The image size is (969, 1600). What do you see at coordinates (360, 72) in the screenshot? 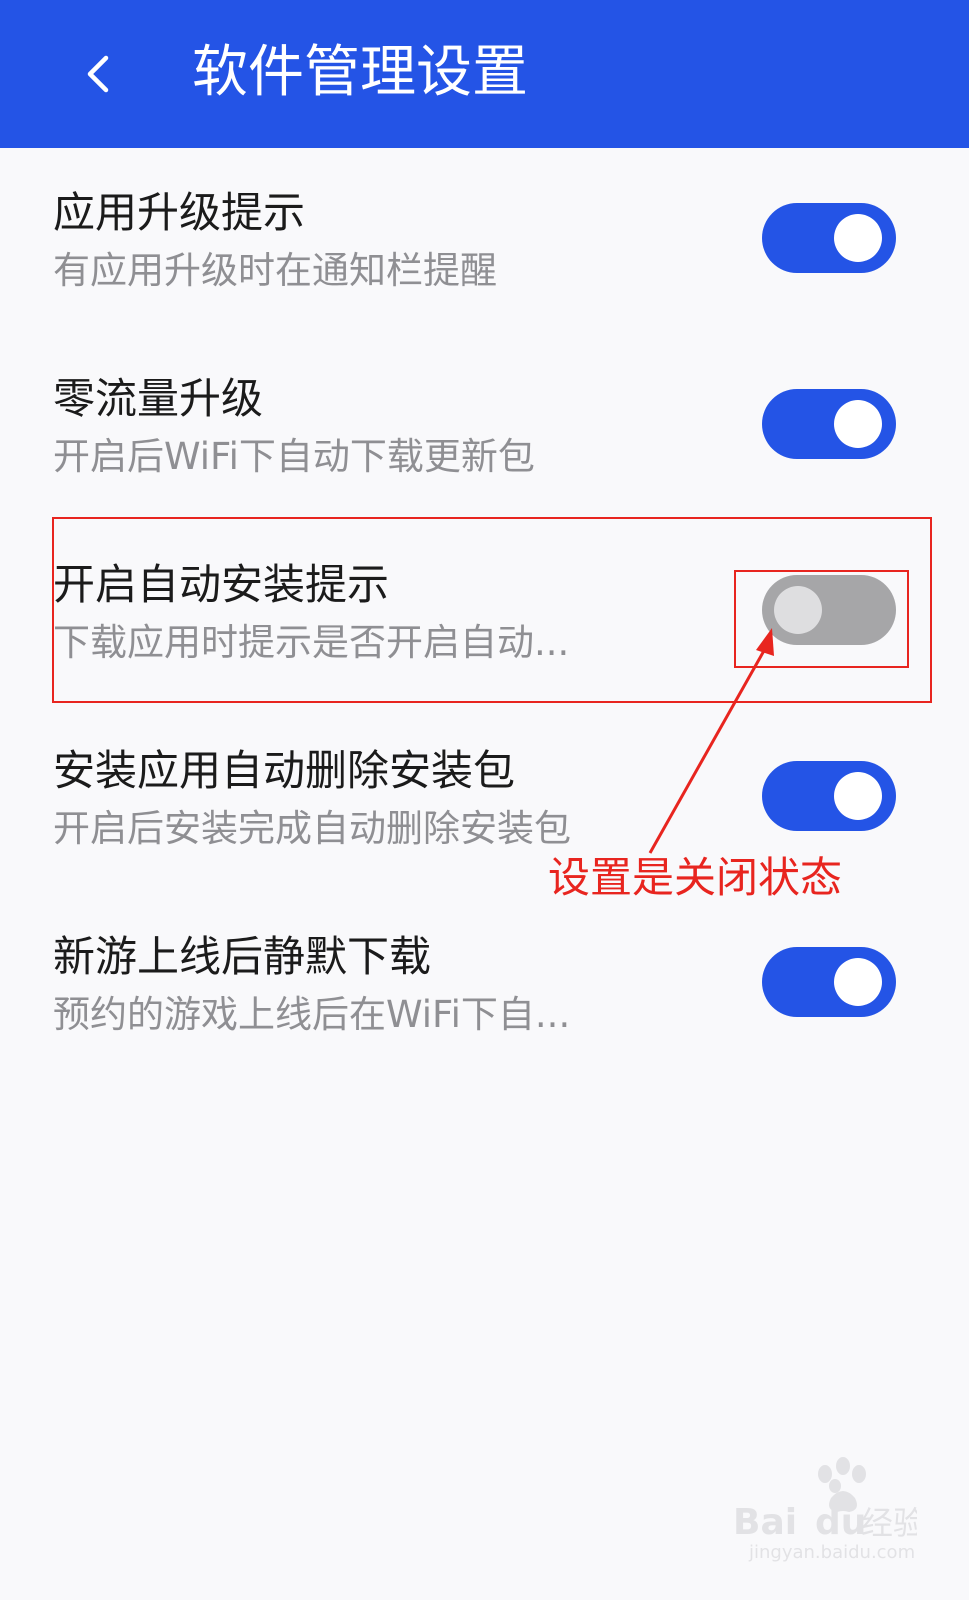
I see `page-title: 软件管理设置` at bounding box center [360, 72].